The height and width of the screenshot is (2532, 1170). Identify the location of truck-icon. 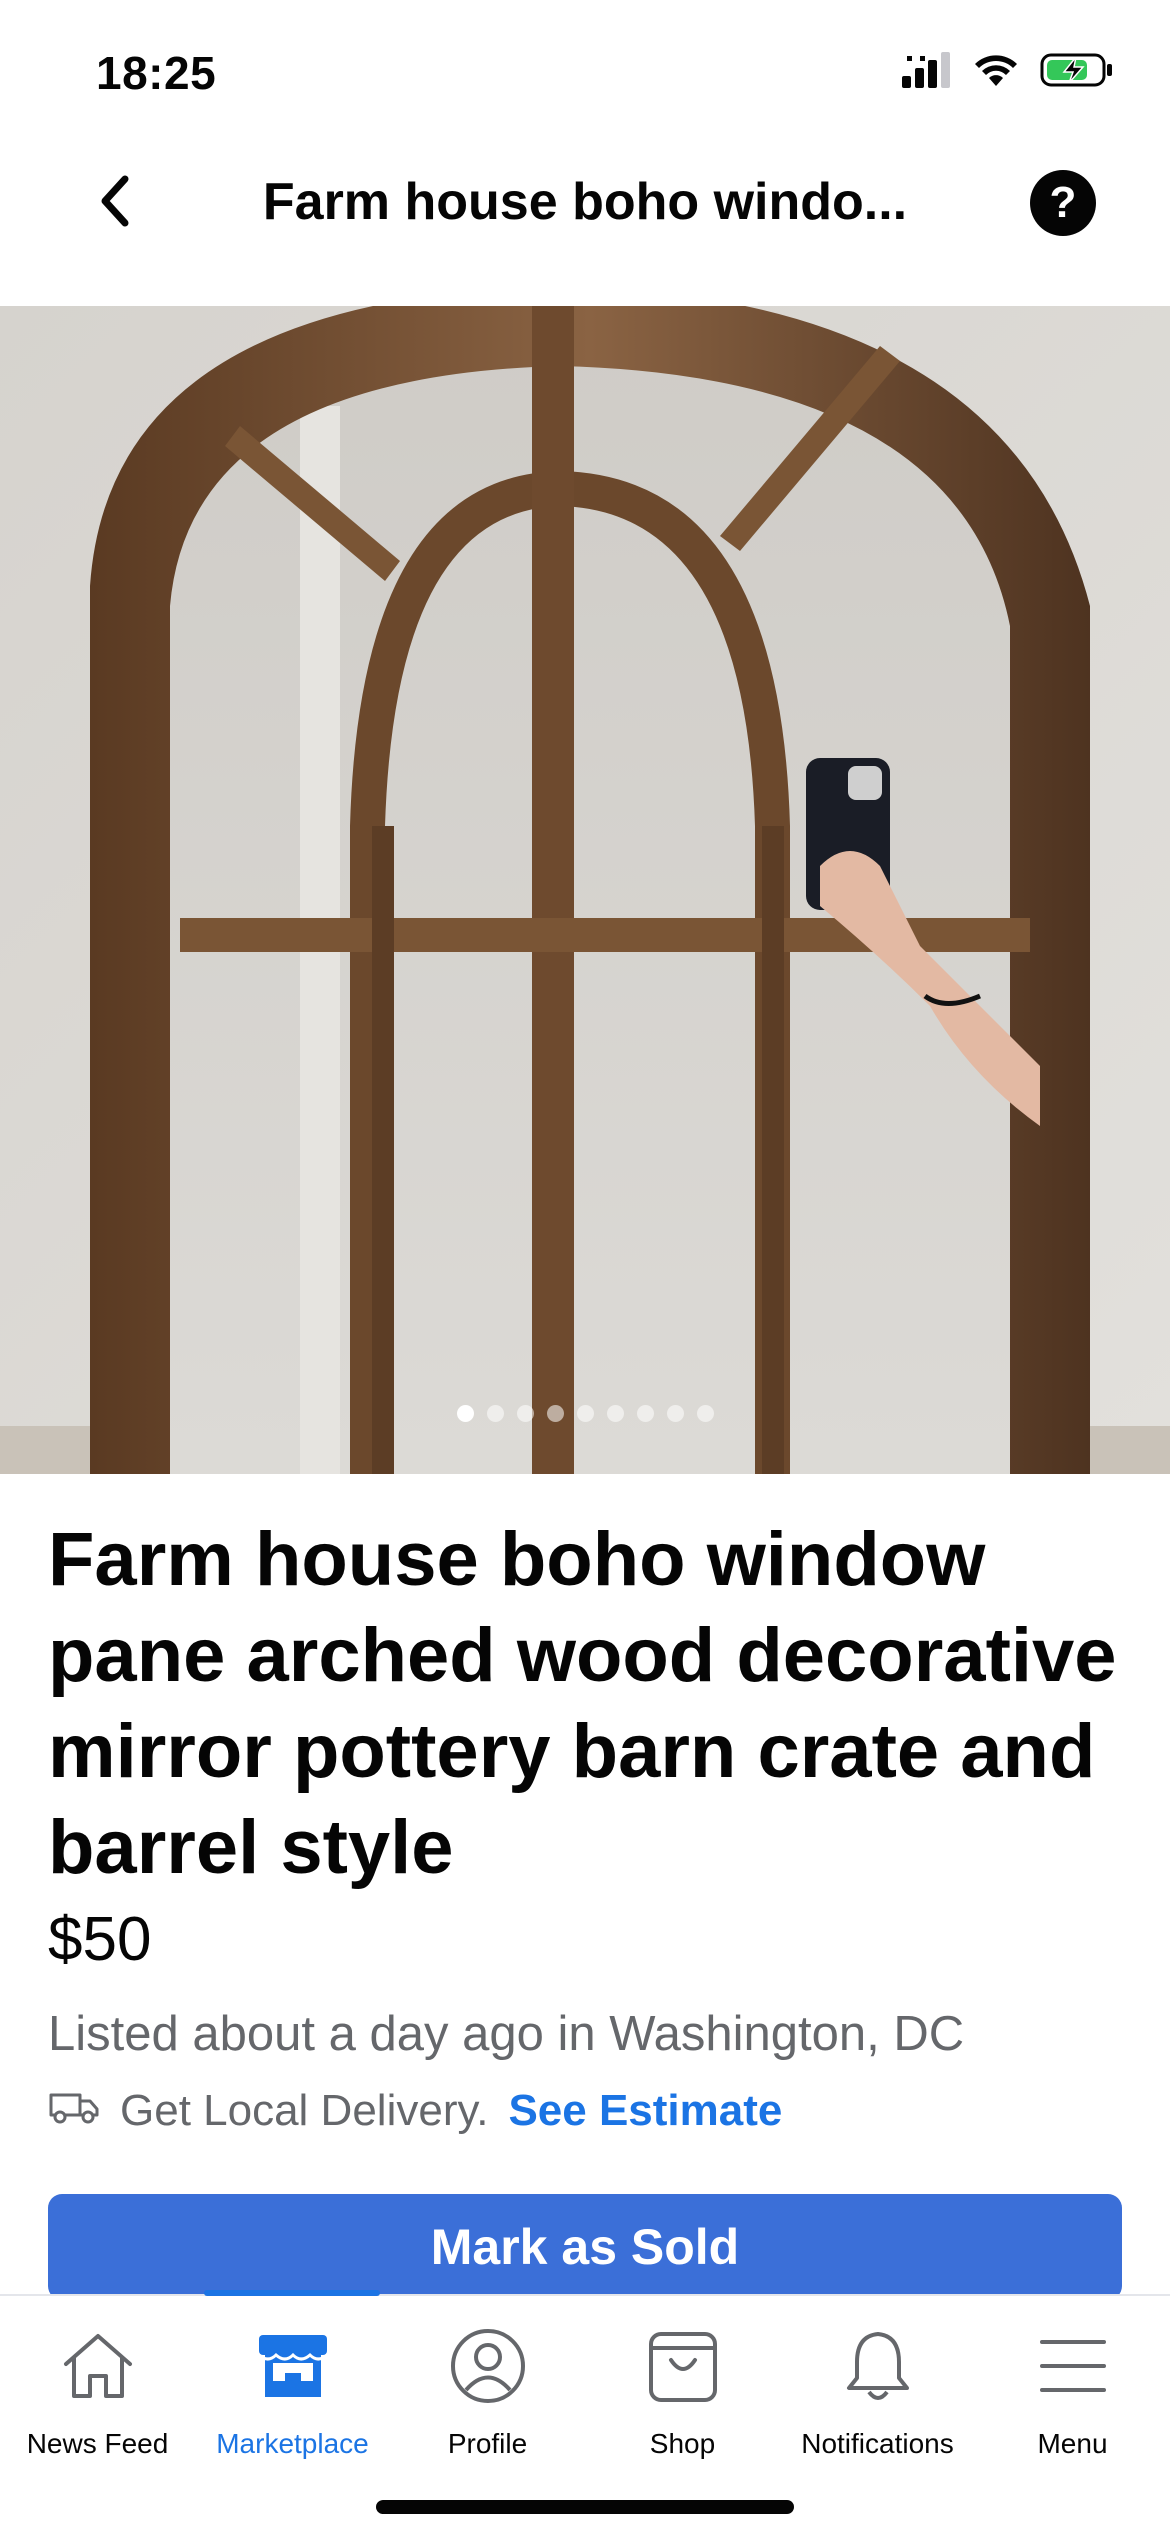
(74, 2111).